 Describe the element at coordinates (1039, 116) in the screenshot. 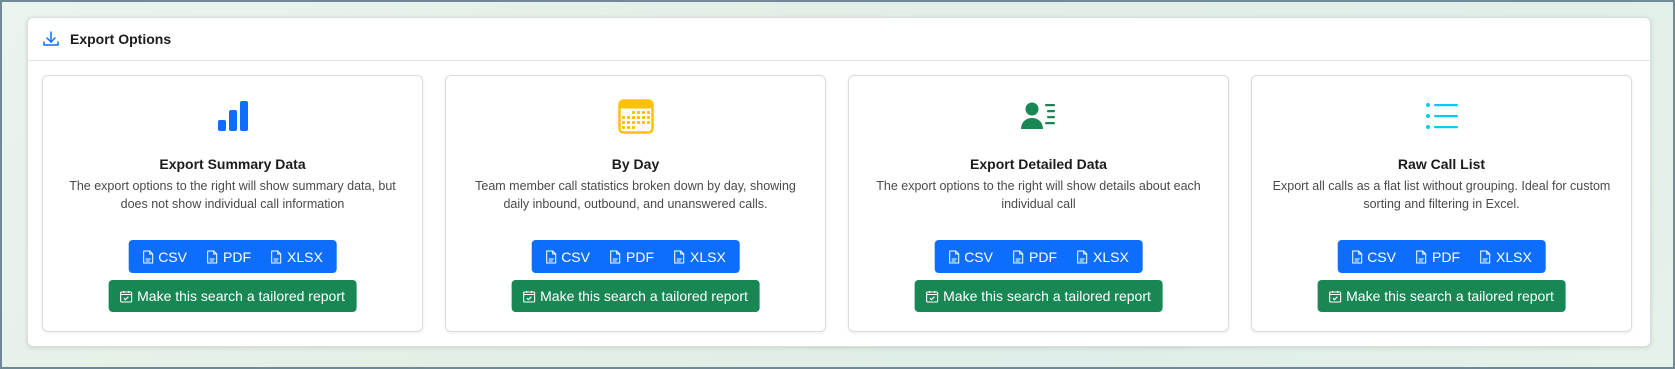

I see `person-lines-icon` at that location.